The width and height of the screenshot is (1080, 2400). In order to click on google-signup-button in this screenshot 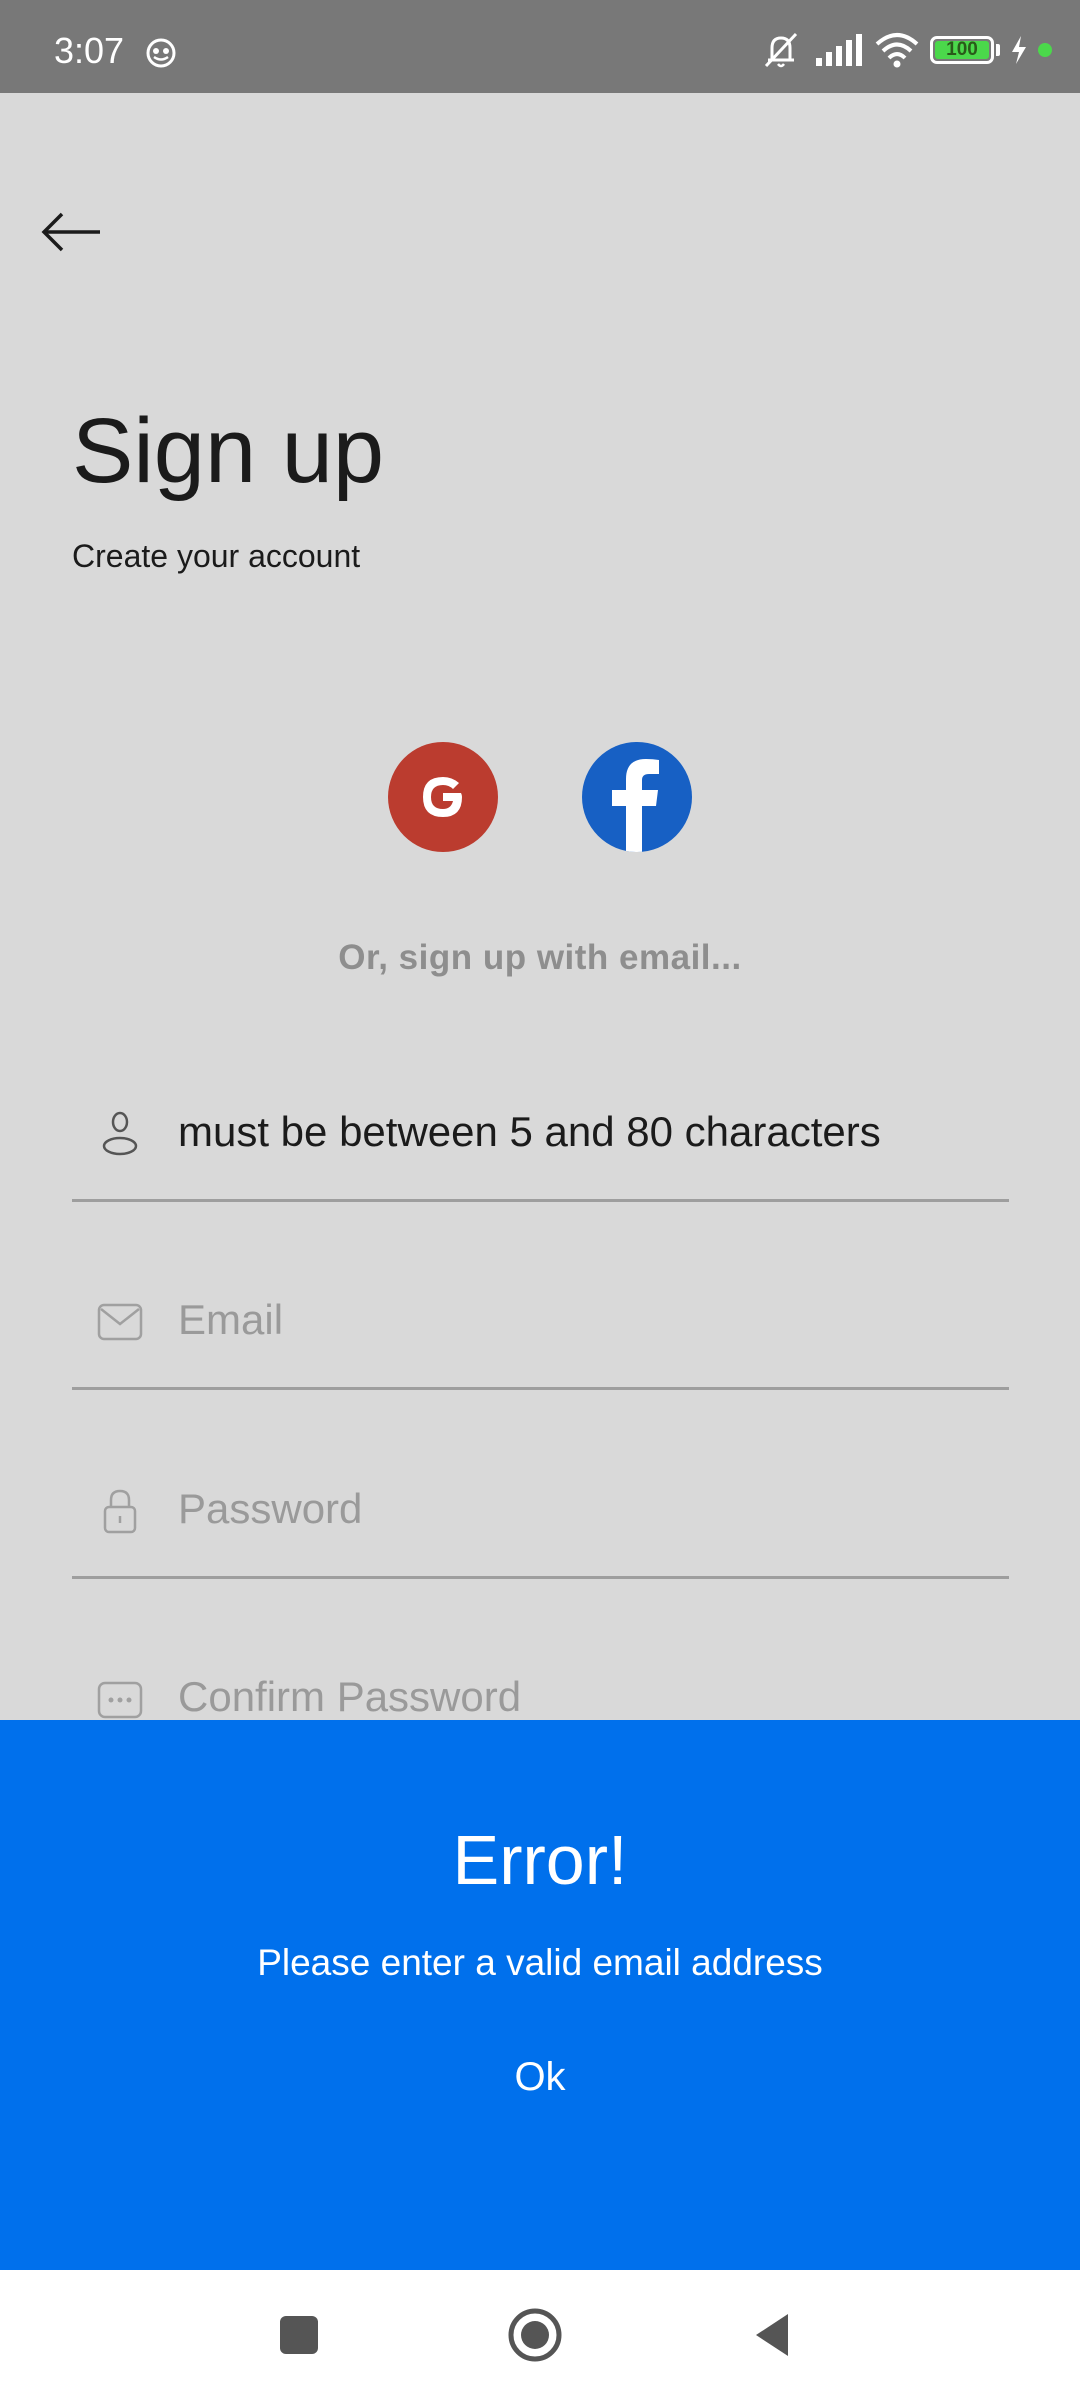, I will do `click(443, 797)`.